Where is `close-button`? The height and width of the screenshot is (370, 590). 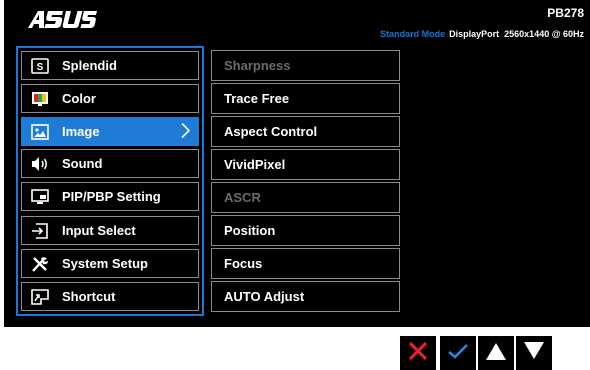
close-button is located at coordinates (418, 353).